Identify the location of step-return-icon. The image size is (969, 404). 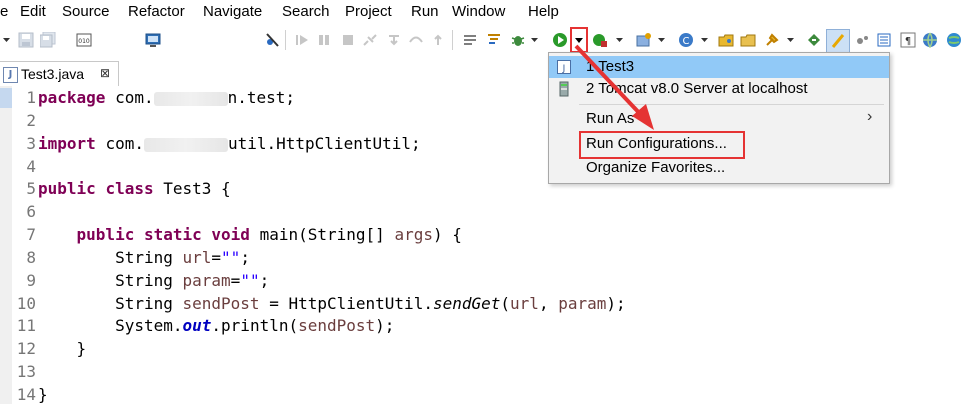
(438, 40).